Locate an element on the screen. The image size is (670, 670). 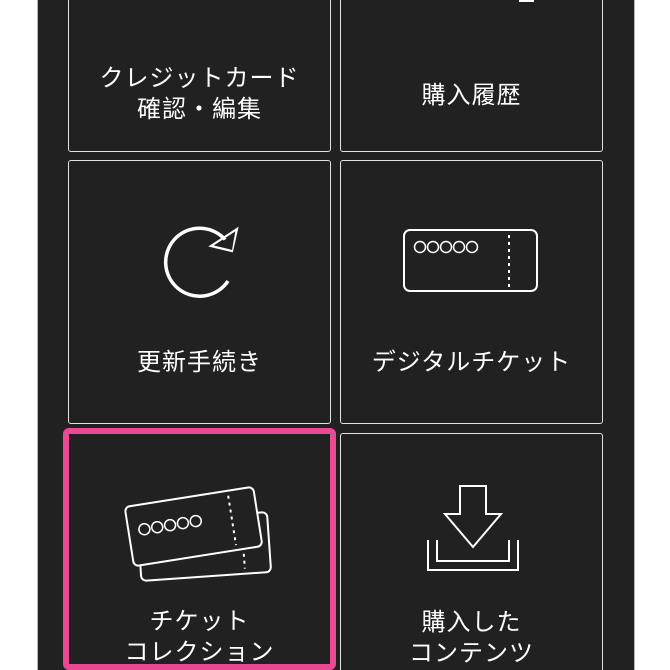
digital-ticket-label: デジタルチケット is located at coordinates (471, 362).